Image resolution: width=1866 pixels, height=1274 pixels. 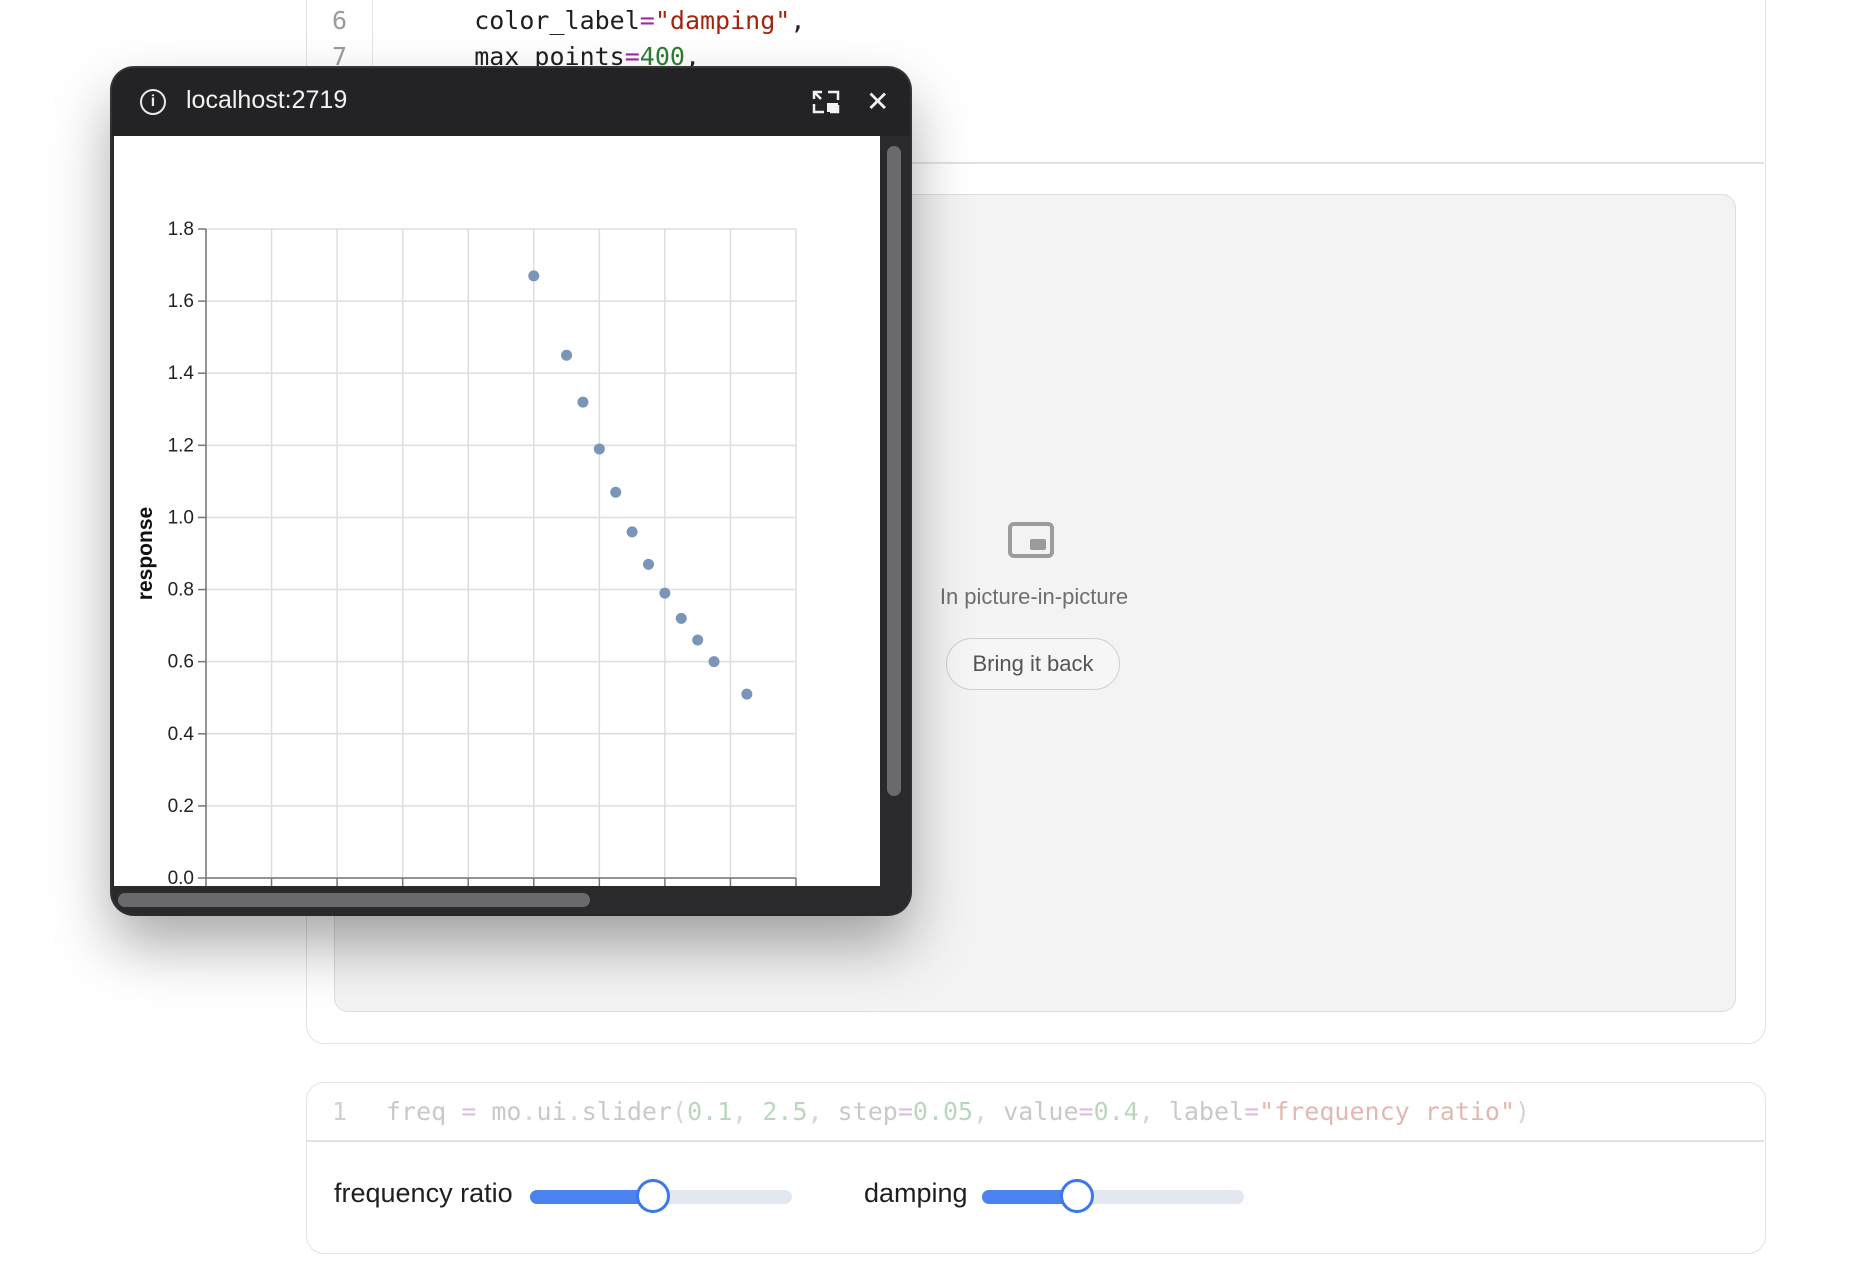 What do you see at coordinates (916, 1193) in the screenshot?
I see `damping-label: damping` at bounding box center [916, 1193].